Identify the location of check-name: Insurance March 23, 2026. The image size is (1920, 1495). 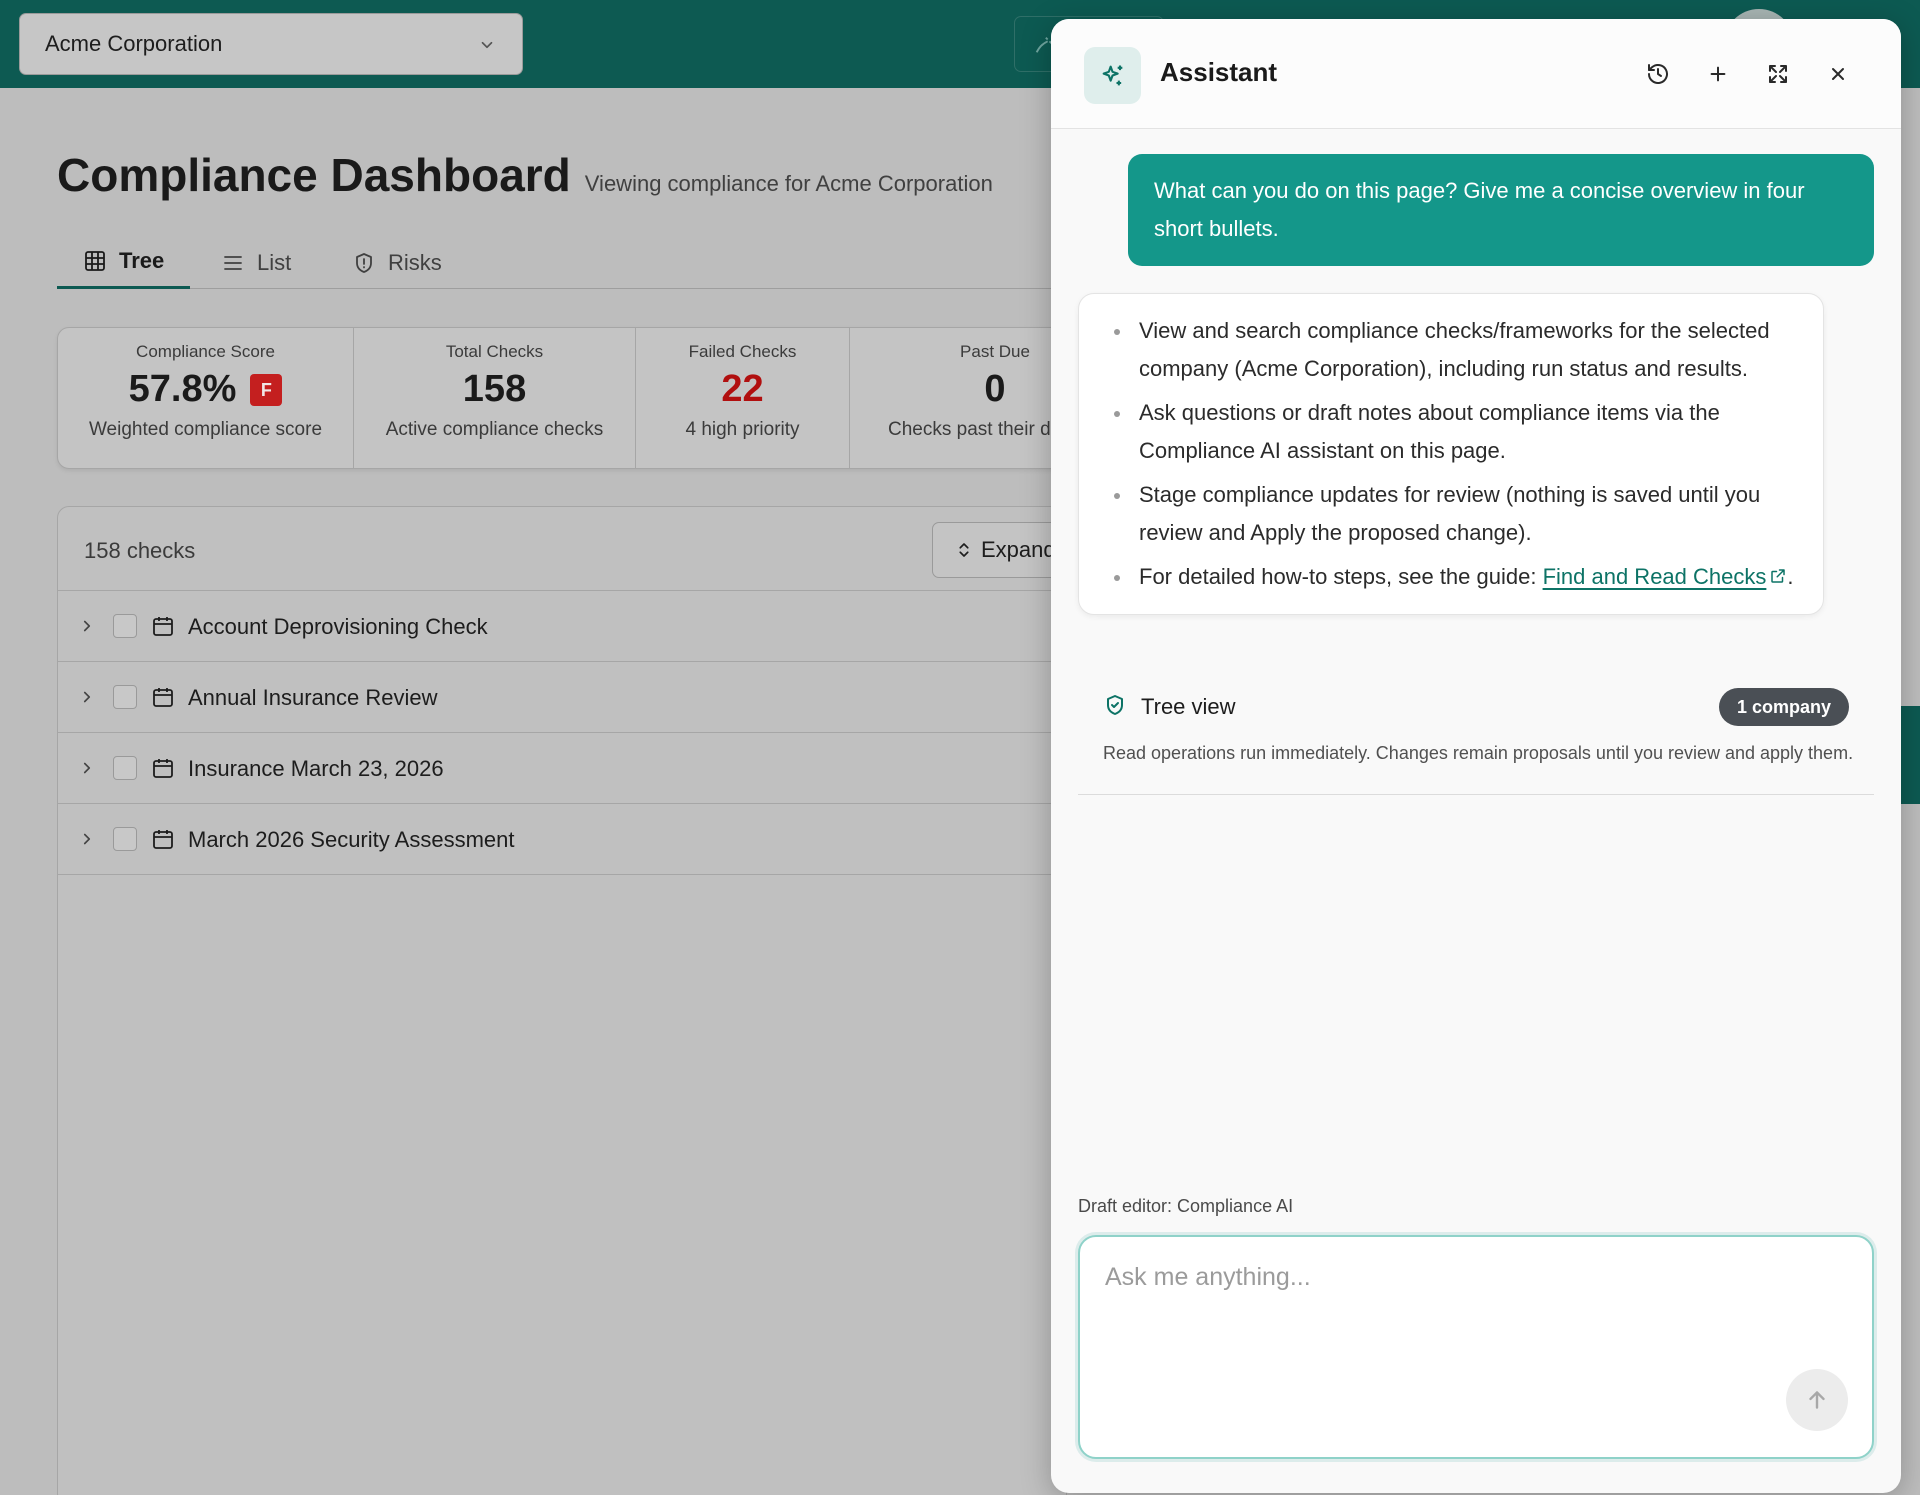
(316, 768).